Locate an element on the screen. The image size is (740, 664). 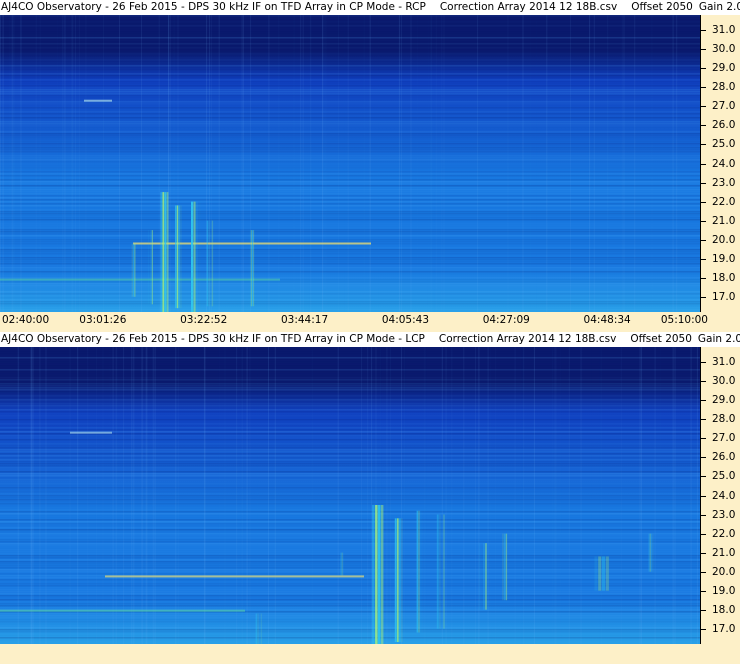
lcp-offset: Offset 2050 is located at coordinates (661, 339).